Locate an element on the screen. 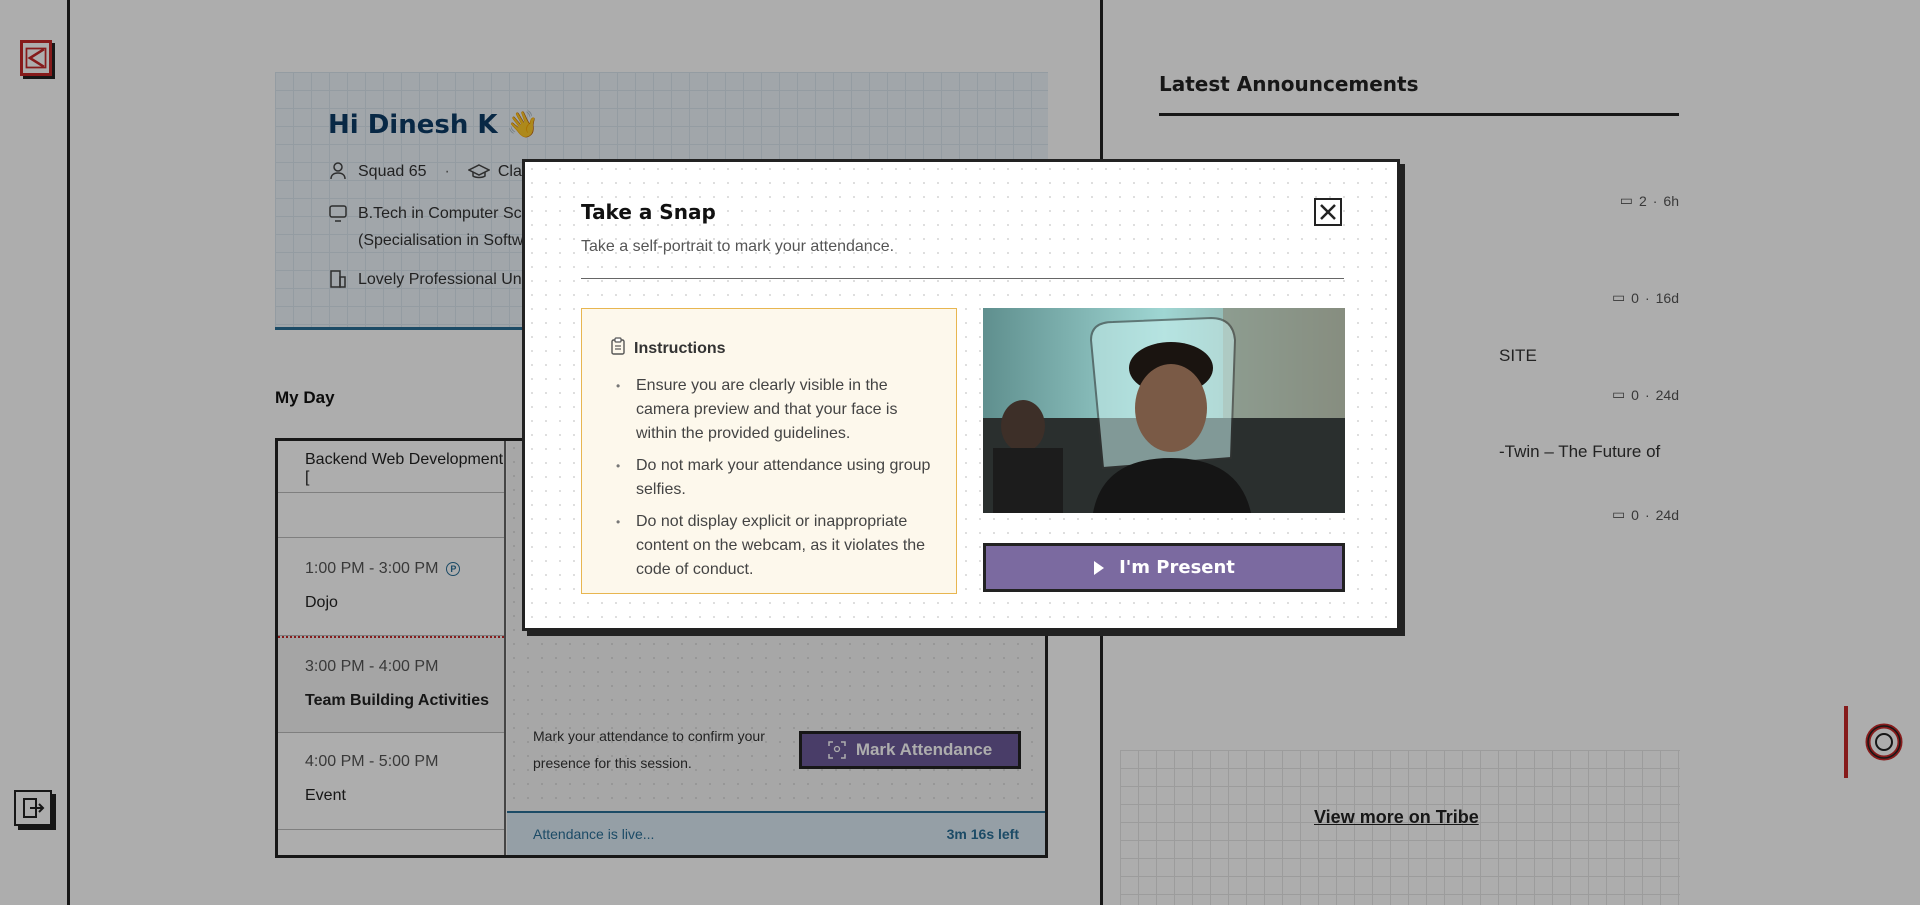 Image resolution: width=1920 pixels, height=905 pixels. play-icon is located at coordinates (1099, 567).